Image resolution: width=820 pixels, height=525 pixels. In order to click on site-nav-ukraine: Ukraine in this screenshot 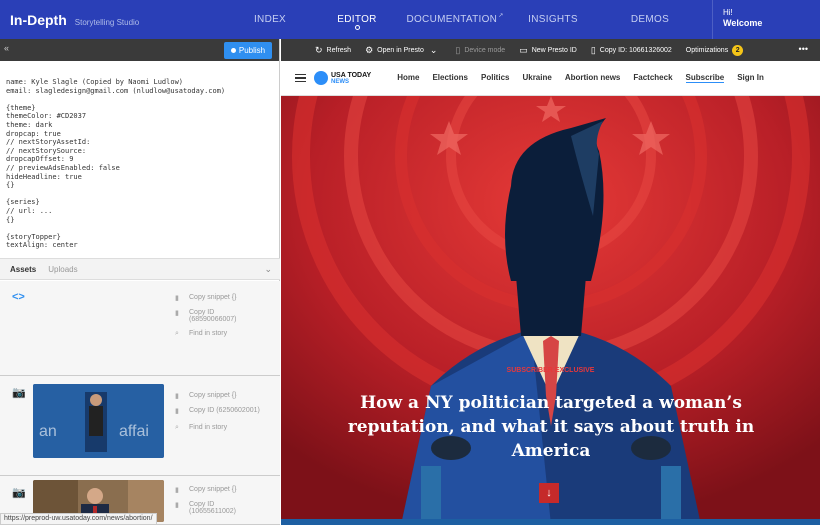, I will do `click(536, 78)`.